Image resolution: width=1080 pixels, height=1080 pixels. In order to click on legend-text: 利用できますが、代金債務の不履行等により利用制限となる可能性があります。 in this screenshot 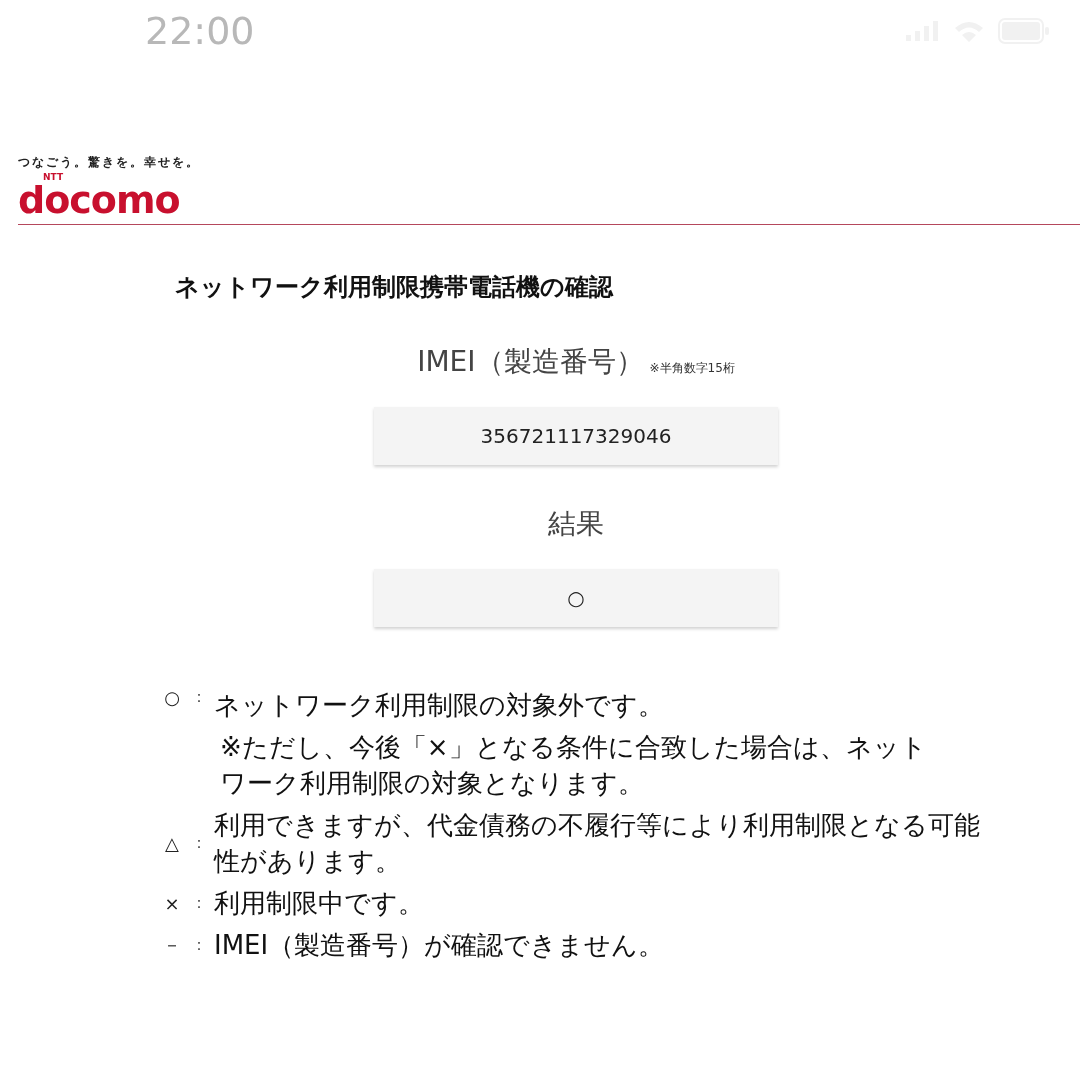, I will do `click(597, 843)`.